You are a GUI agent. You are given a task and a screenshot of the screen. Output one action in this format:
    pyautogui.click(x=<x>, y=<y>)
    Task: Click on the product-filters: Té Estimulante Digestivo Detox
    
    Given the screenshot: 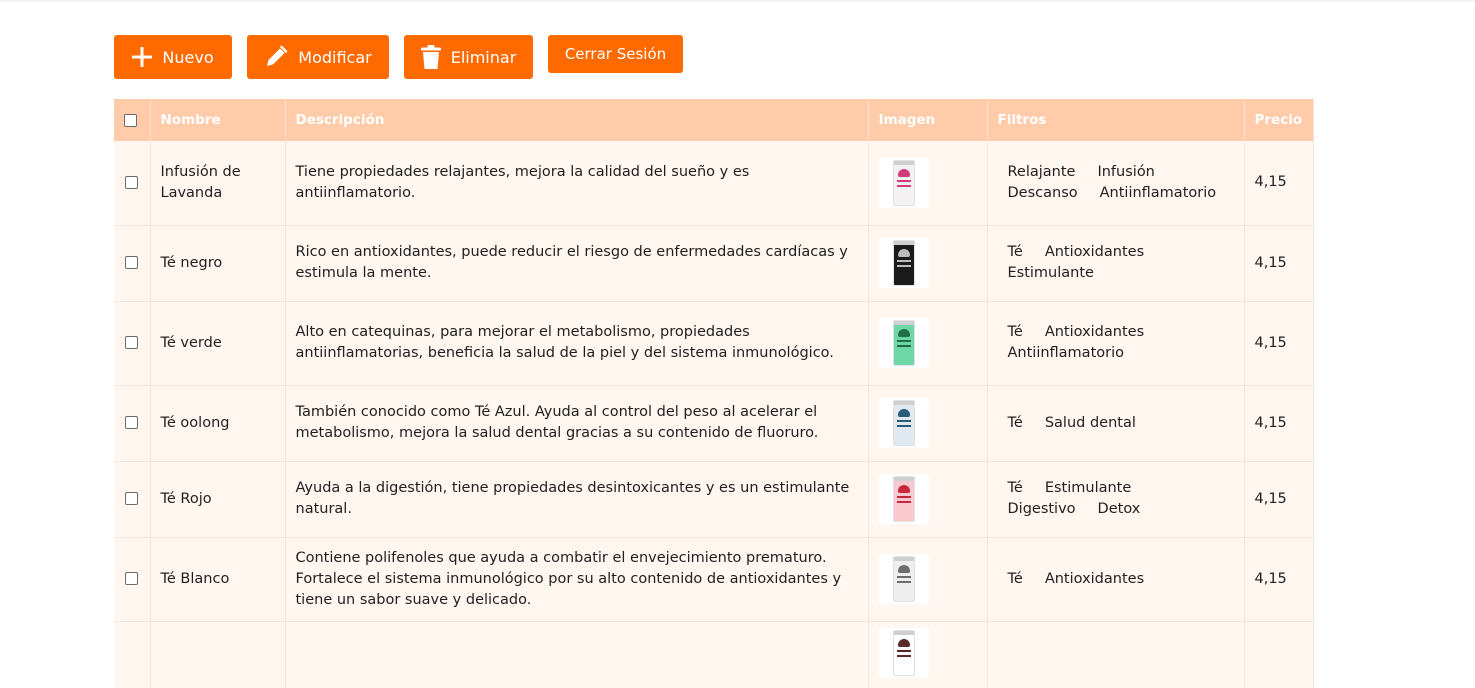 What is the action you would take?
    pyautogui.click(x=1116, y=498)
    